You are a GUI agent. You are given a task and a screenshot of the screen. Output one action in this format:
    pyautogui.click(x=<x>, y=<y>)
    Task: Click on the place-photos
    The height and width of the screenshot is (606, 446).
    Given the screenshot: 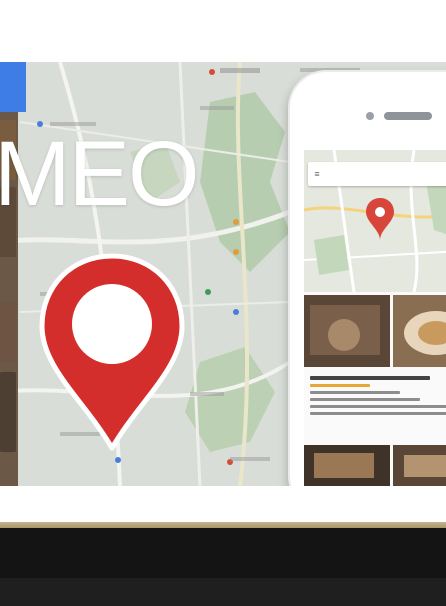 What is the action you would take?
    pyautogui.click(x=375, y=331)
    